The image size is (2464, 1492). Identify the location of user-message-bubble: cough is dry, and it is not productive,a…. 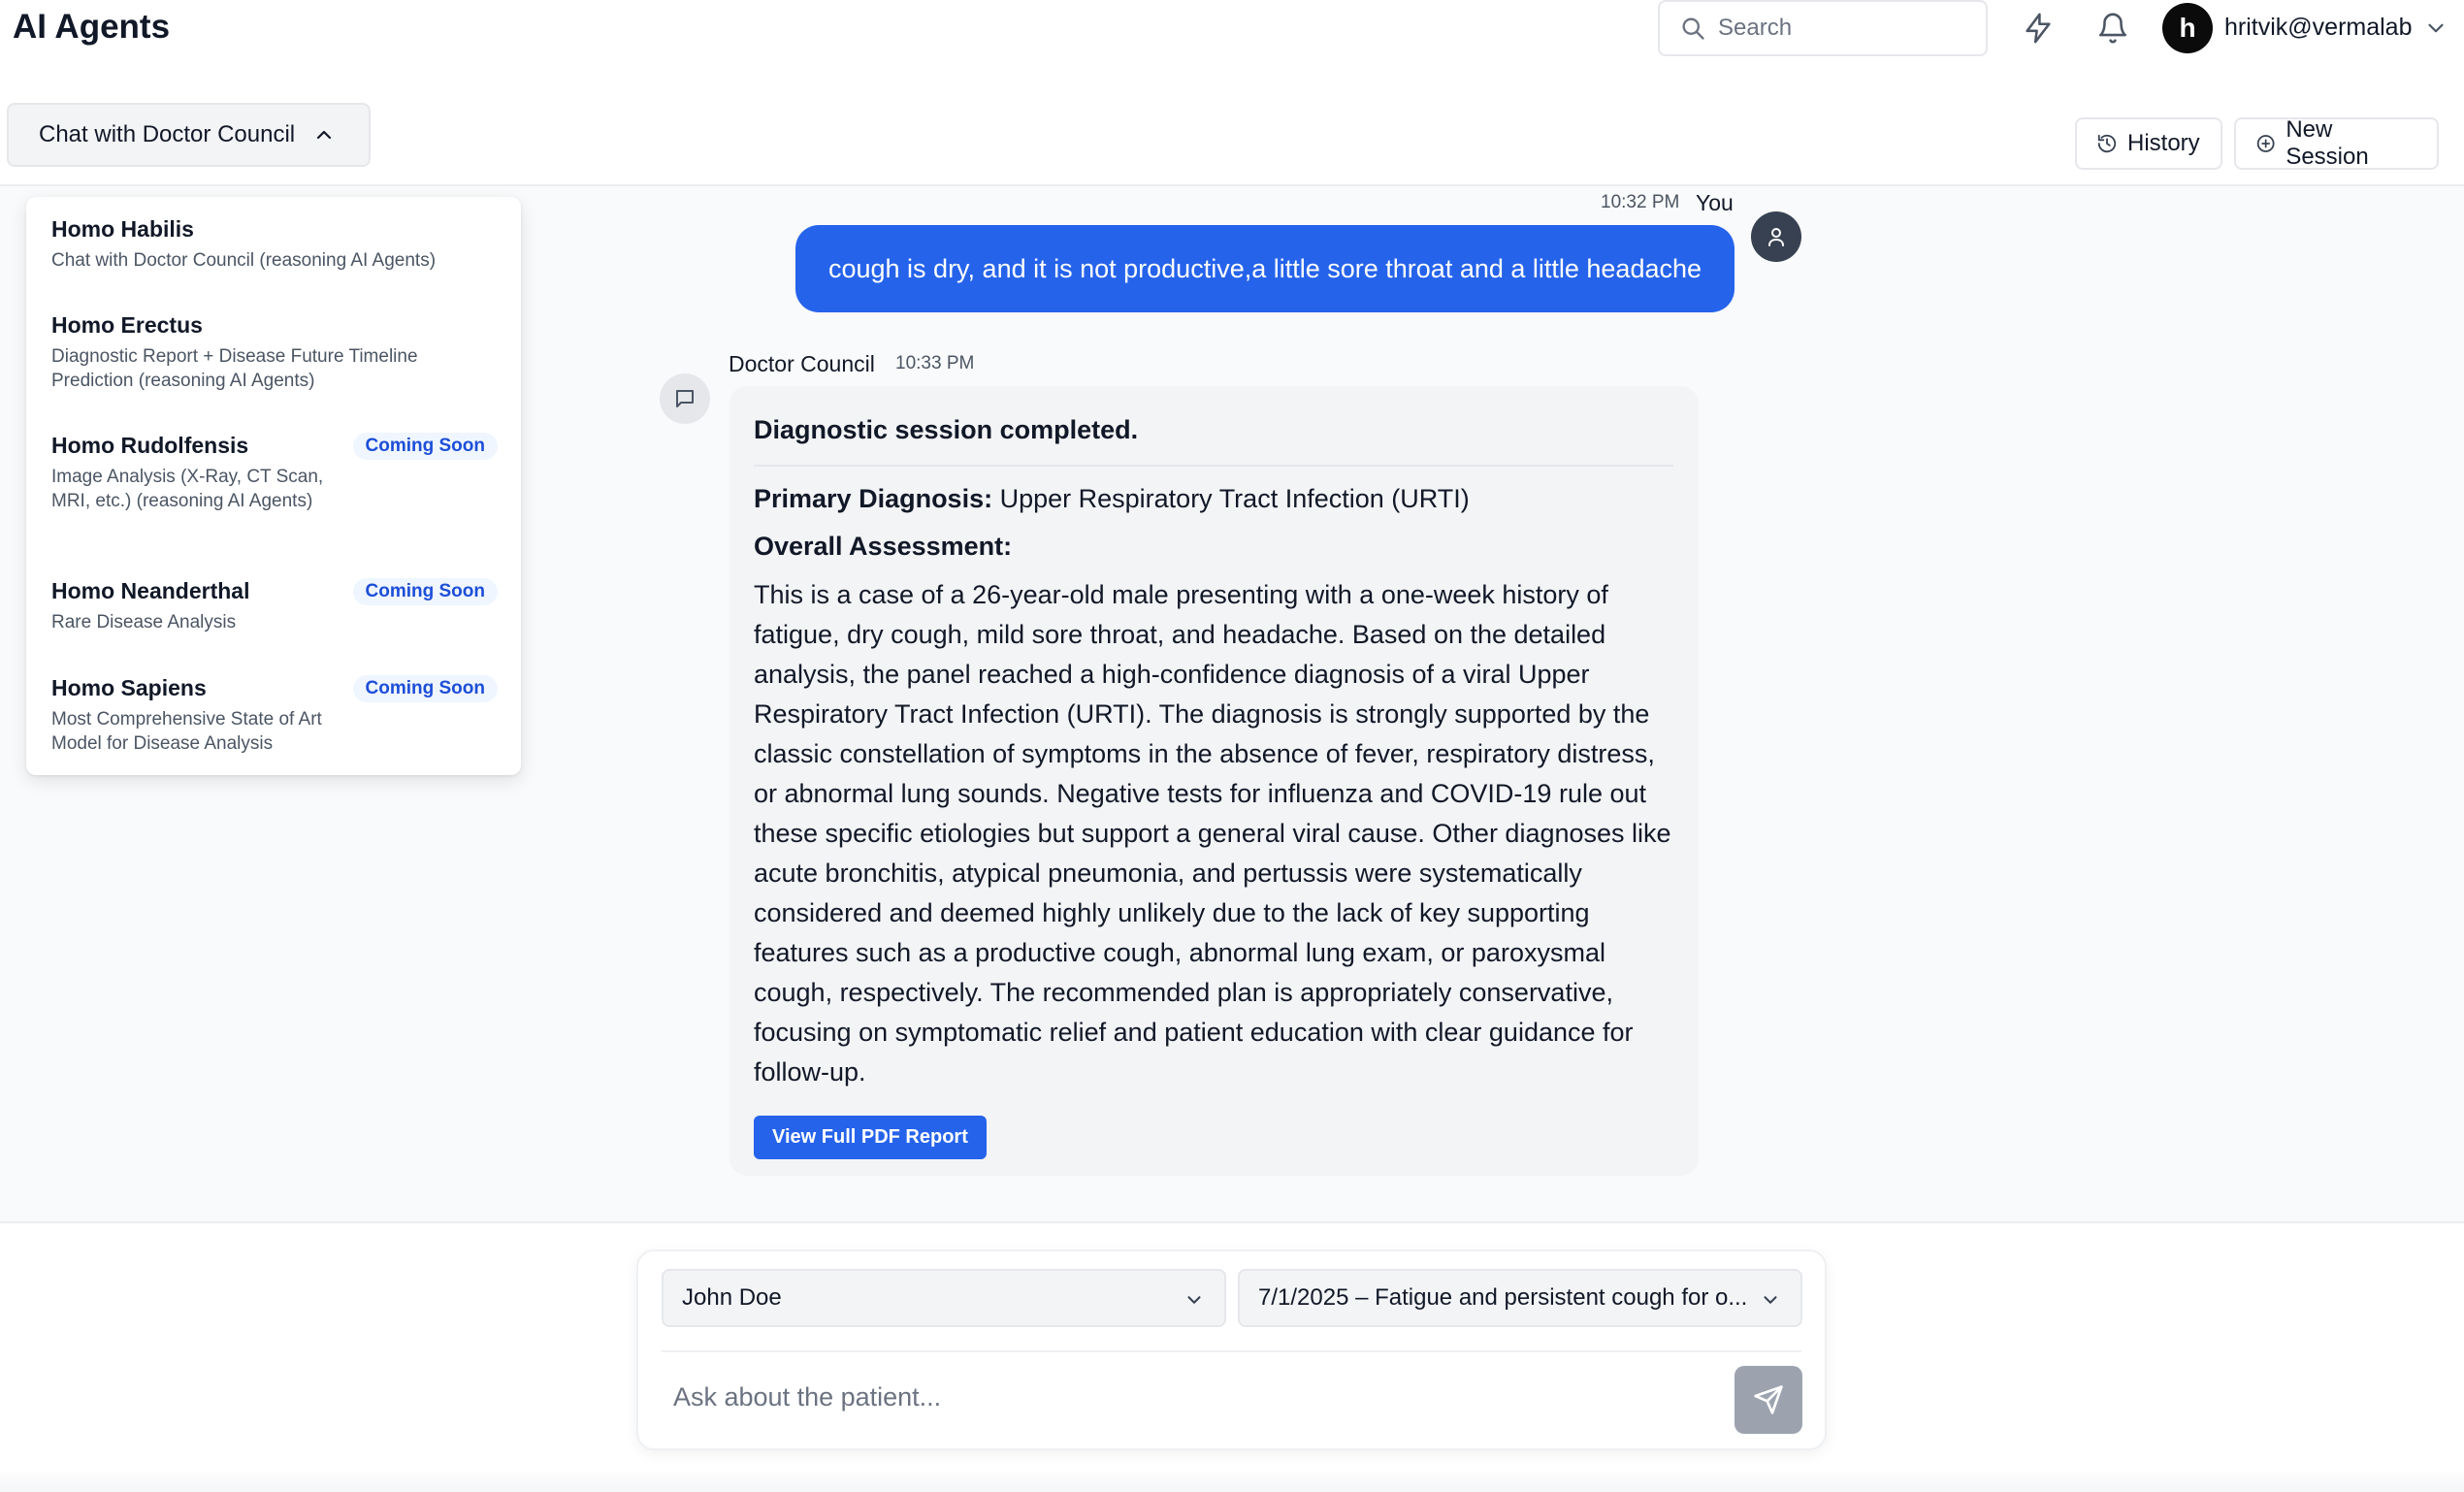
(1265, 268).